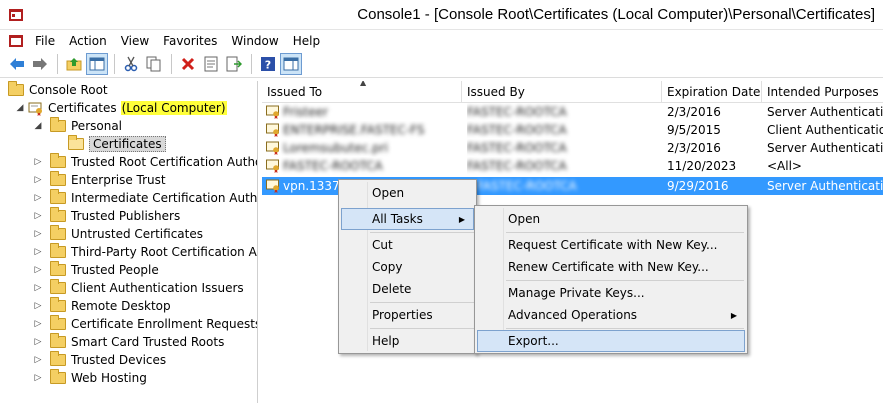 This screenshot has height=403, width=883. I want to click on menu-view: View, so click(135, 40).